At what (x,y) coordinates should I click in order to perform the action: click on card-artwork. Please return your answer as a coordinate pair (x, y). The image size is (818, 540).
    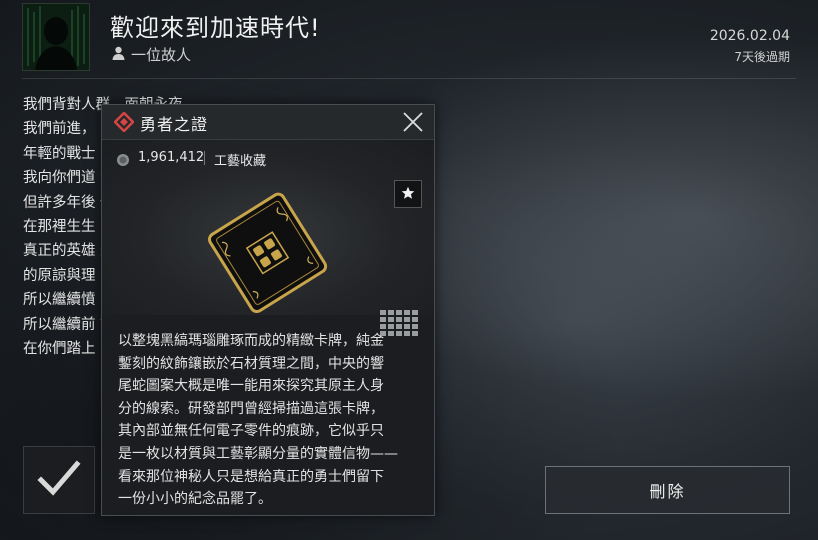
    Looking at the image, I should click on (267, 253).